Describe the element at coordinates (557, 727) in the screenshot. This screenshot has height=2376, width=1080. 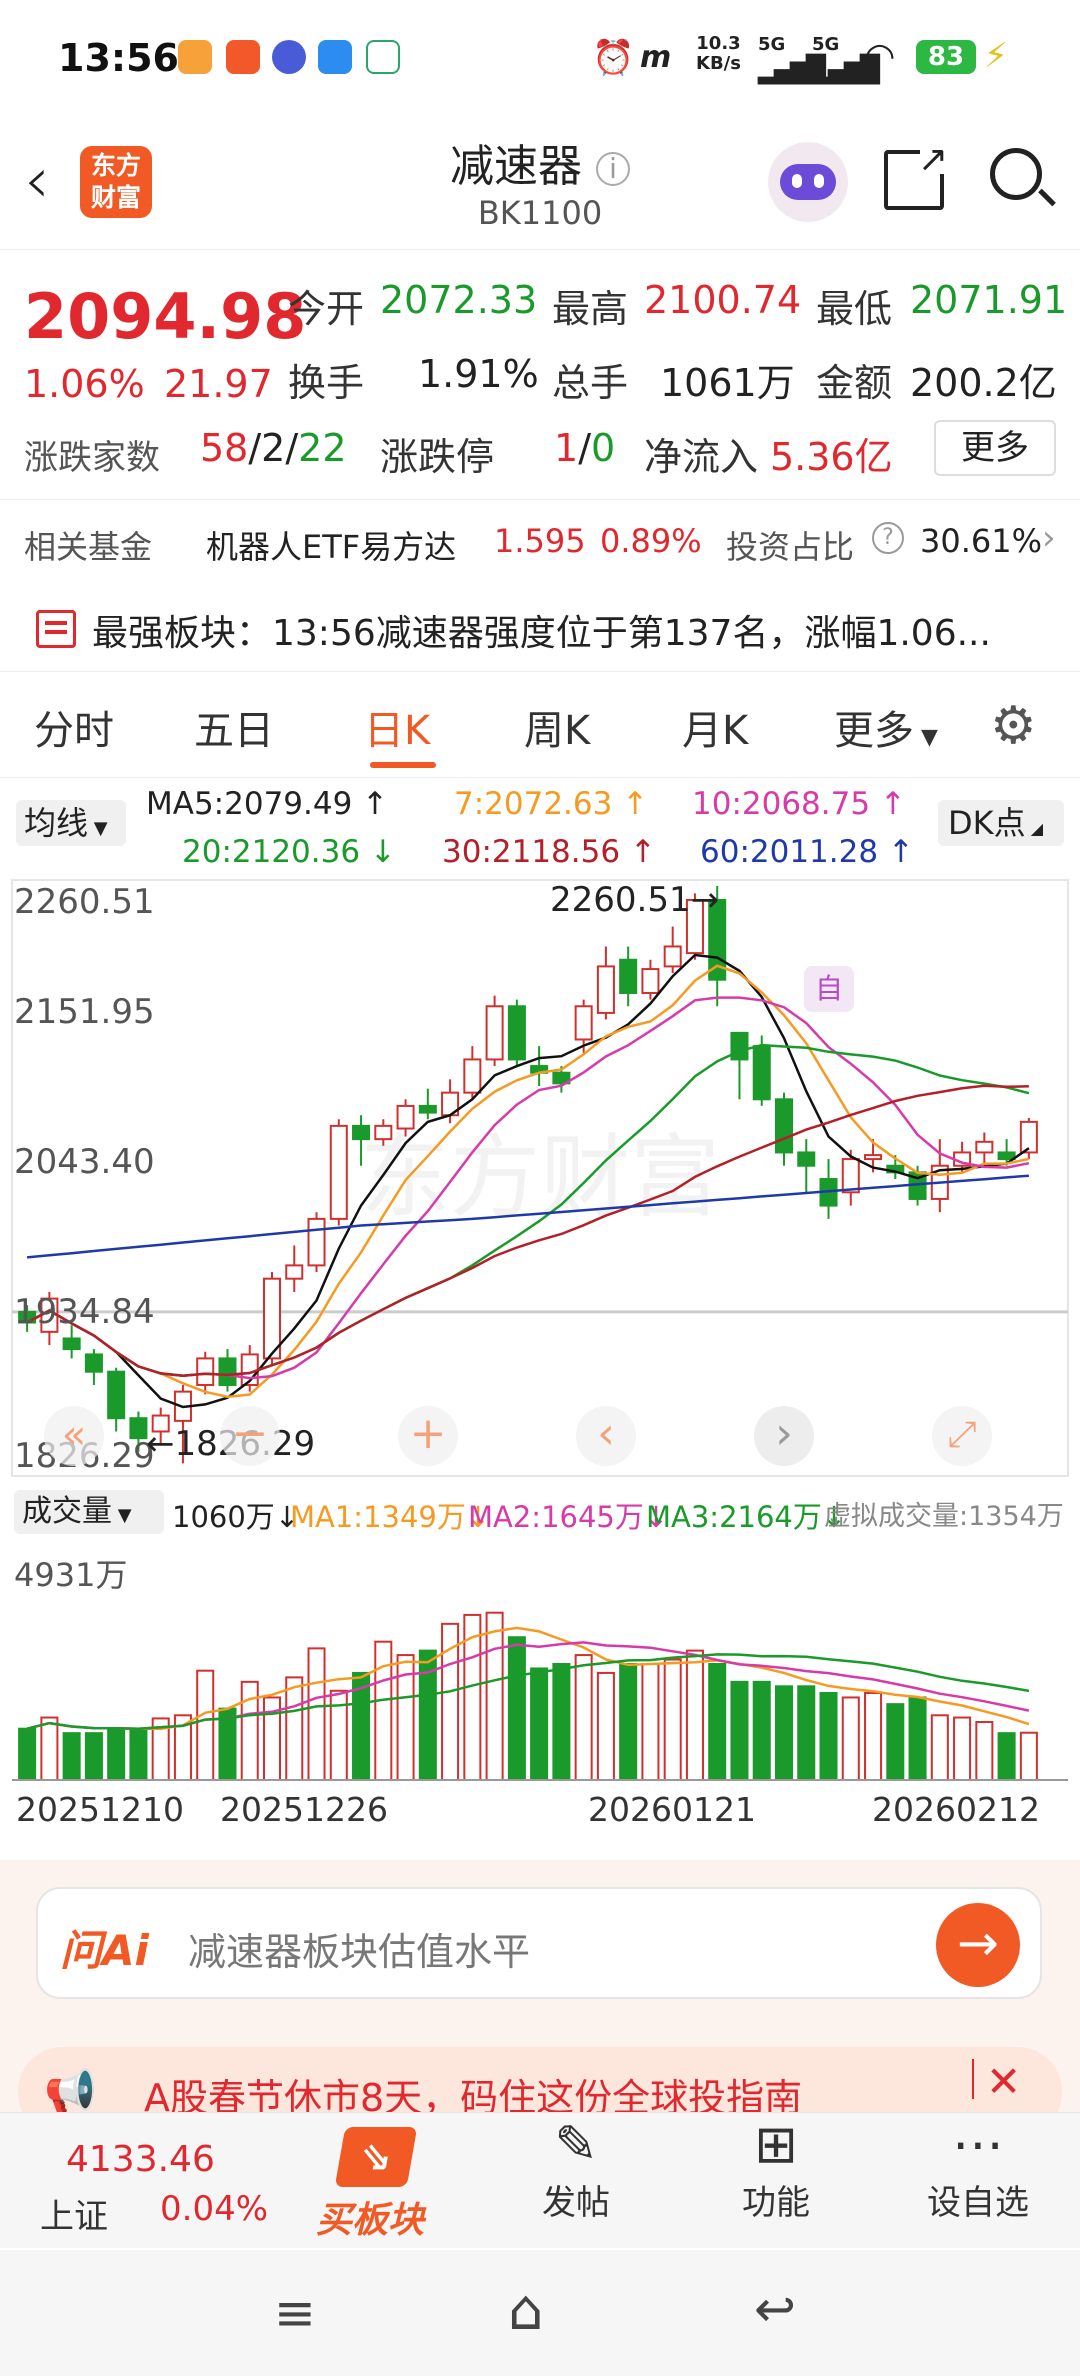
I see `tab-weekly-k: 周K` at that location.